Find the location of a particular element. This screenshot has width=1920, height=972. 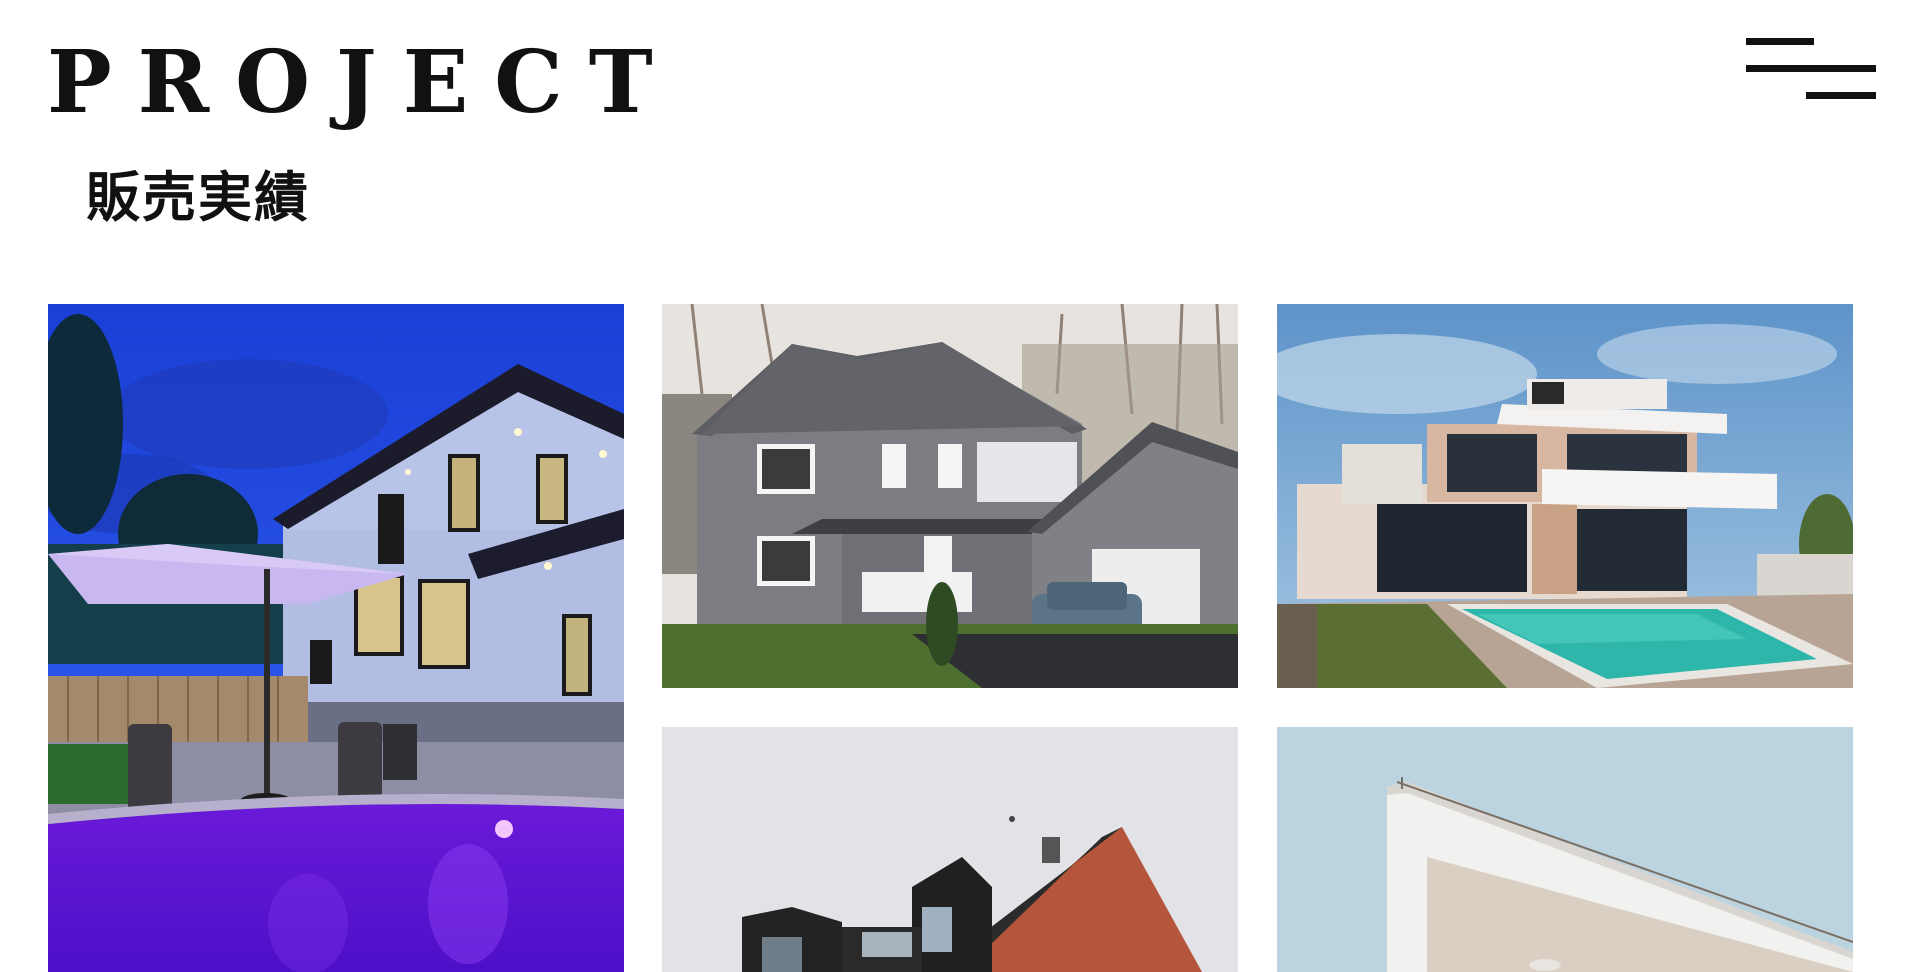

white-building-roof-image is located at coordinates (1565, 849).